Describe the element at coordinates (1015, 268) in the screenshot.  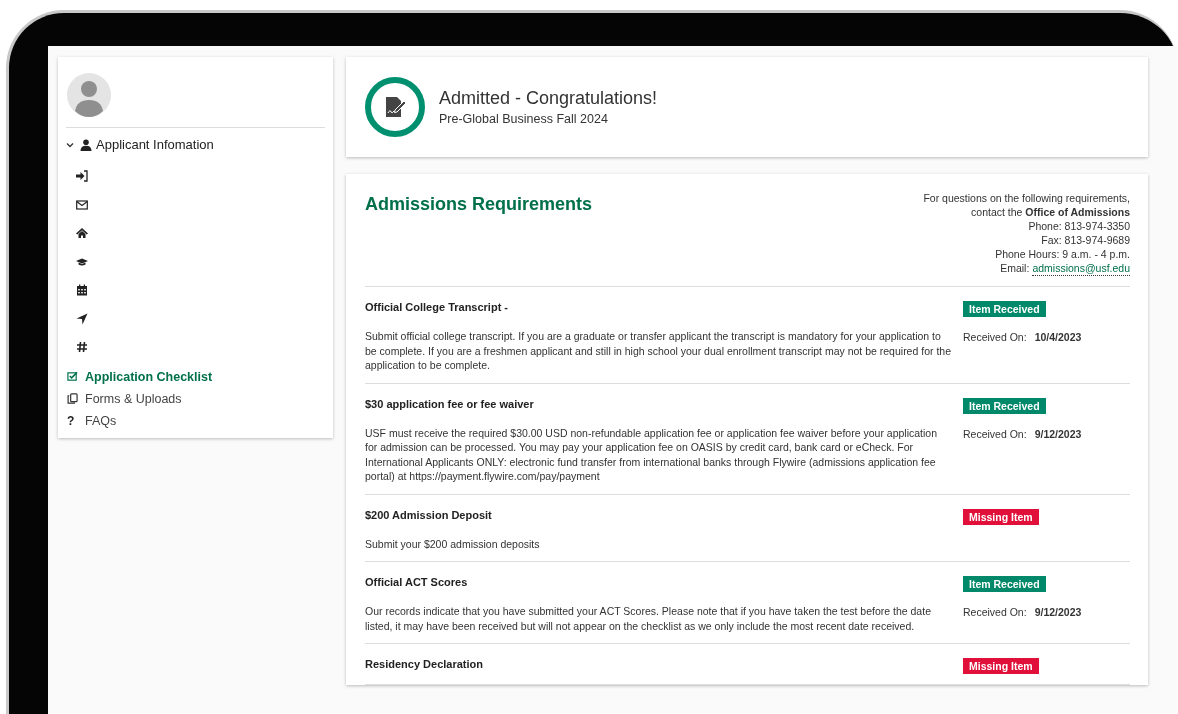
I see `email-label: Email:` at that location.